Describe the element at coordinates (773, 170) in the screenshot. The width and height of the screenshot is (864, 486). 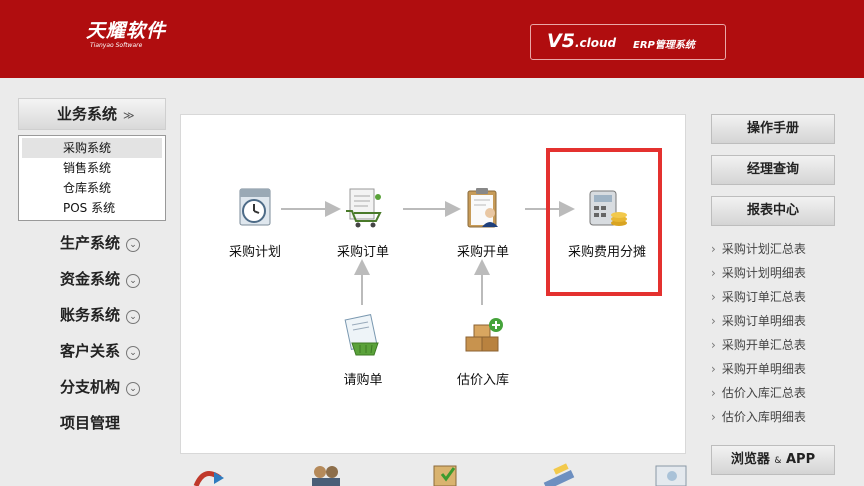
I see `manager-query-button: 经理查询` at that location.